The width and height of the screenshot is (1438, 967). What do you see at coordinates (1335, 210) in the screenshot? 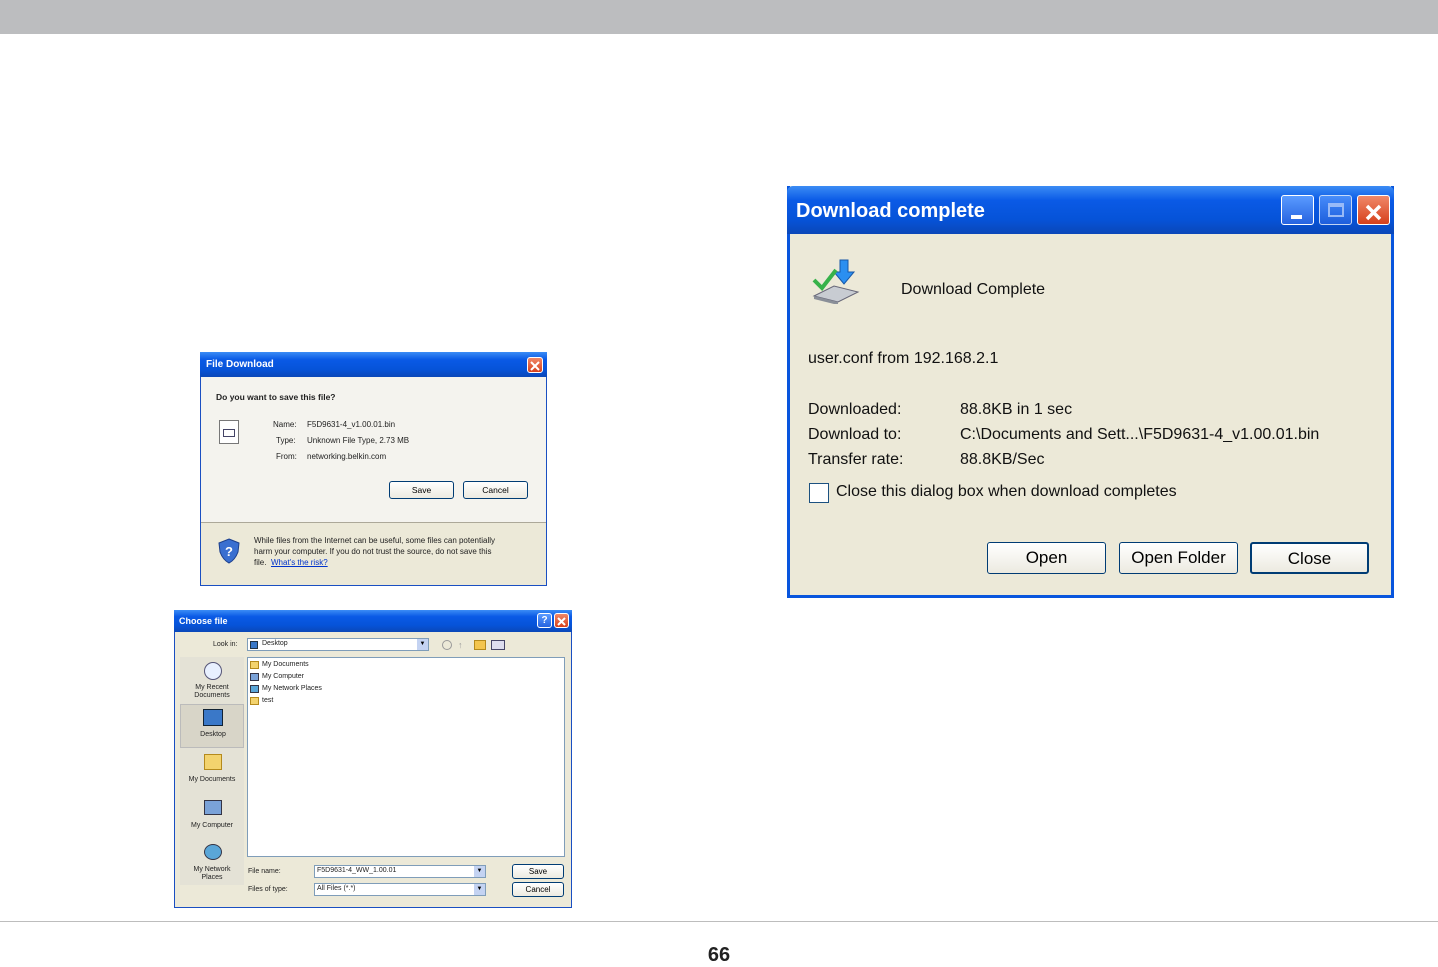
I see `maximize-icon` at bounding box center [1335, 210].